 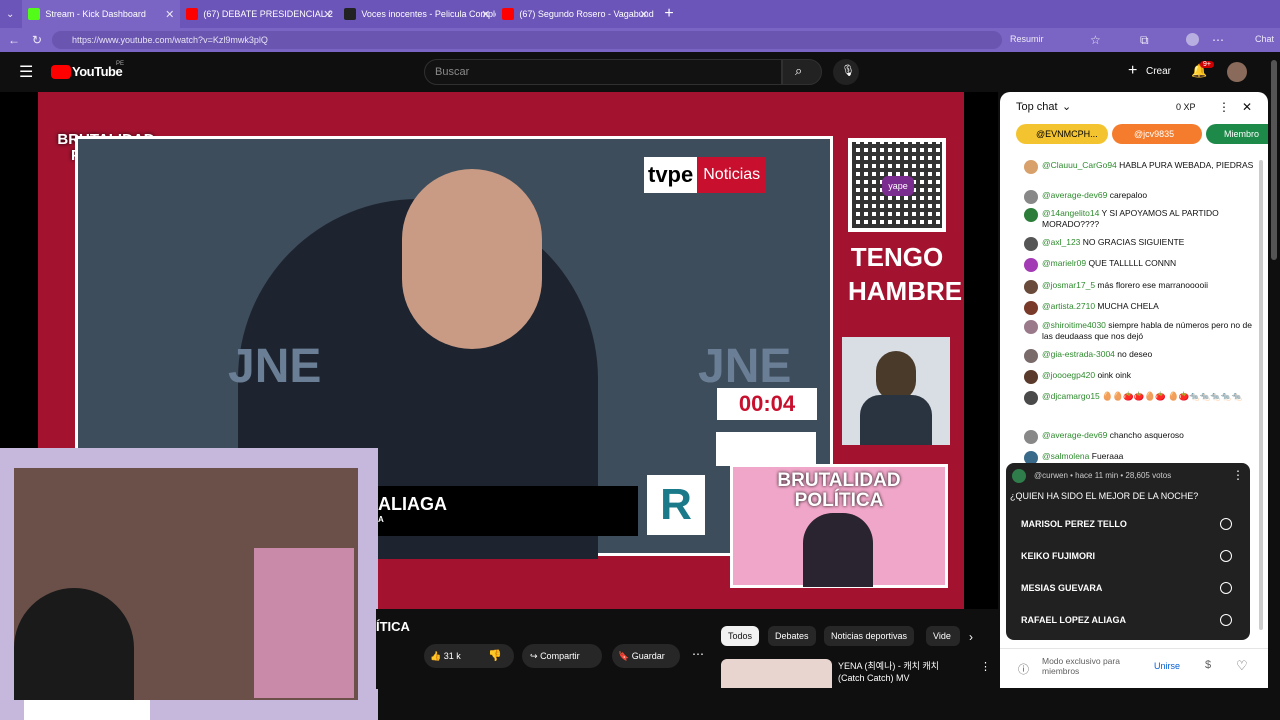 What do you see at coordinates (14, 40) in the screenshot?
I see `back-icon: ←` at bounding box center [14, 40].